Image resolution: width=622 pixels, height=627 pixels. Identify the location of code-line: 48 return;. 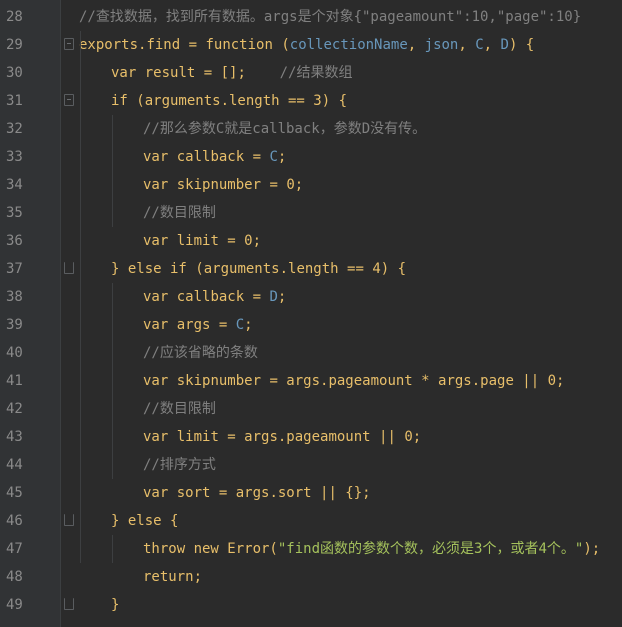
(311, 577).